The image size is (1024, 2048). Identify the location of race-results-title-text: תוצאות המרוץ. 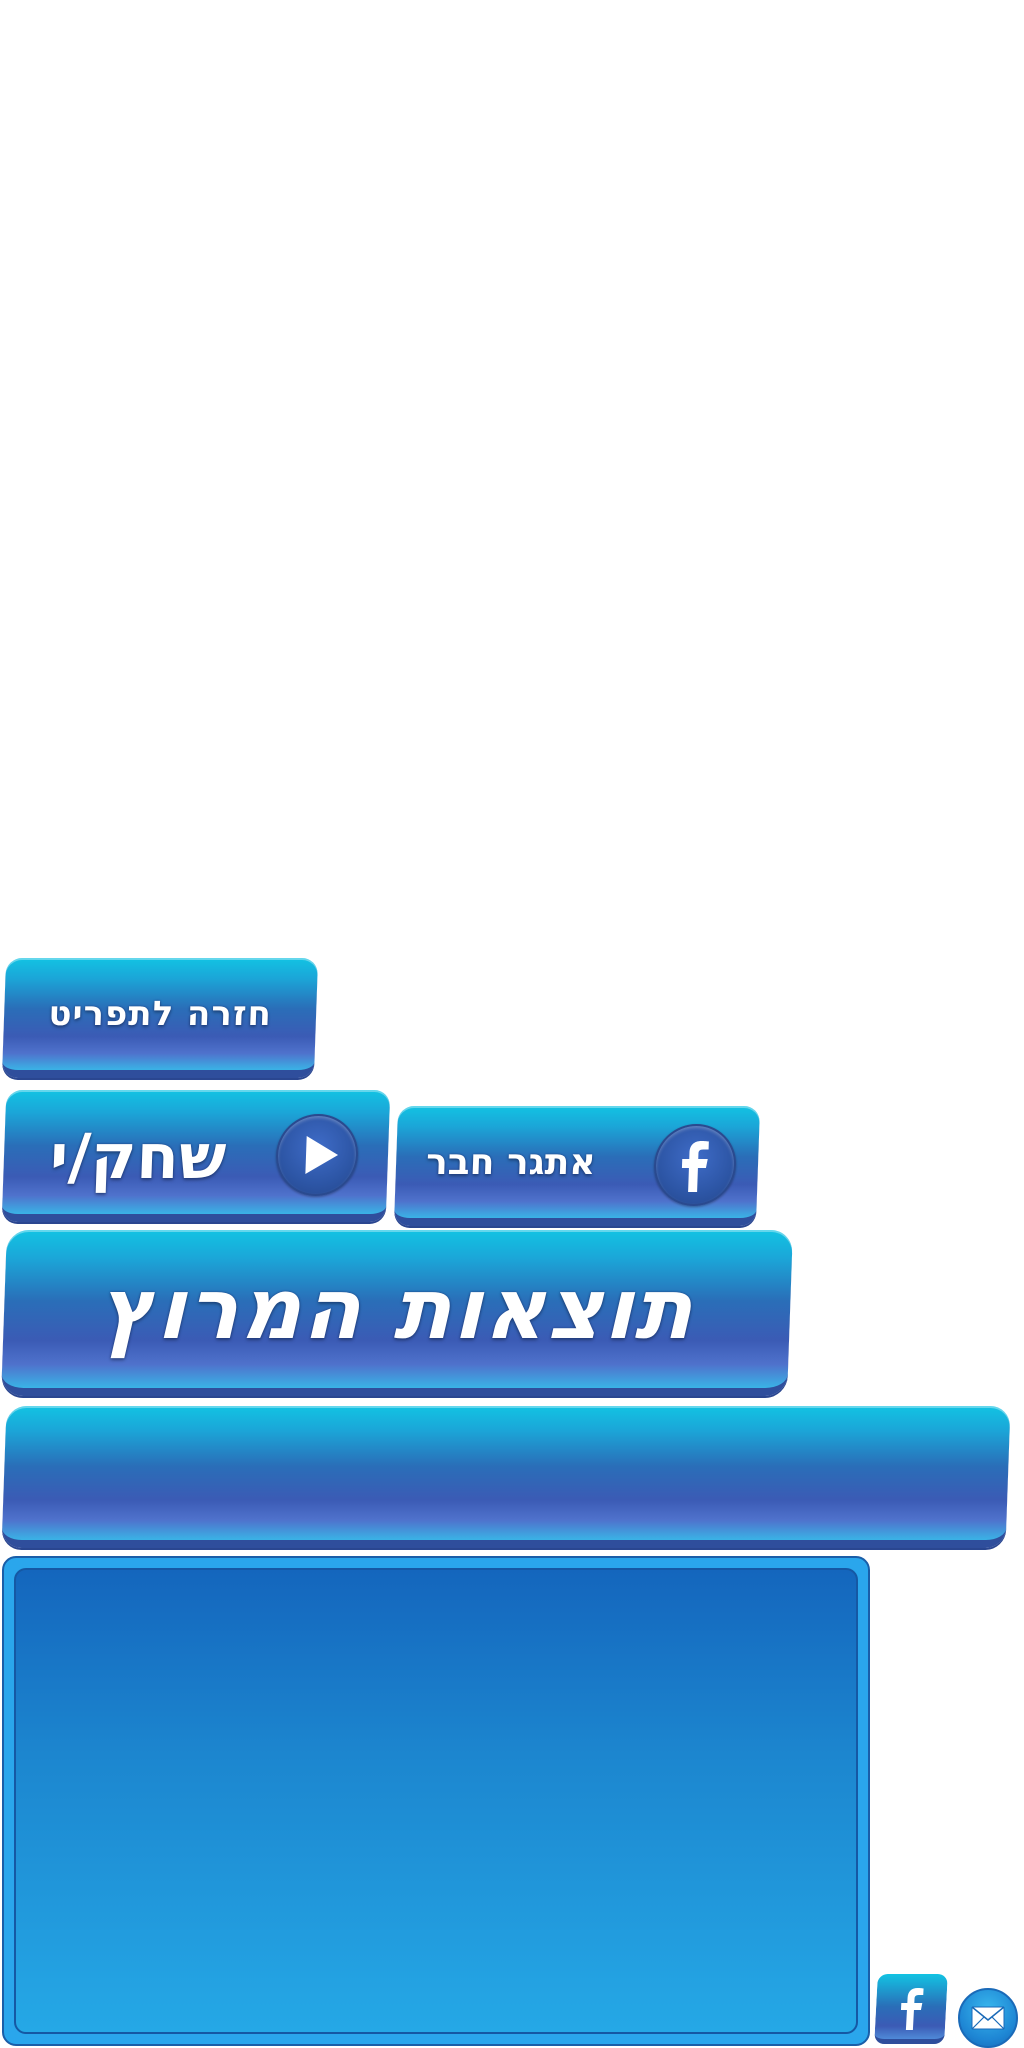
(397, 1309).